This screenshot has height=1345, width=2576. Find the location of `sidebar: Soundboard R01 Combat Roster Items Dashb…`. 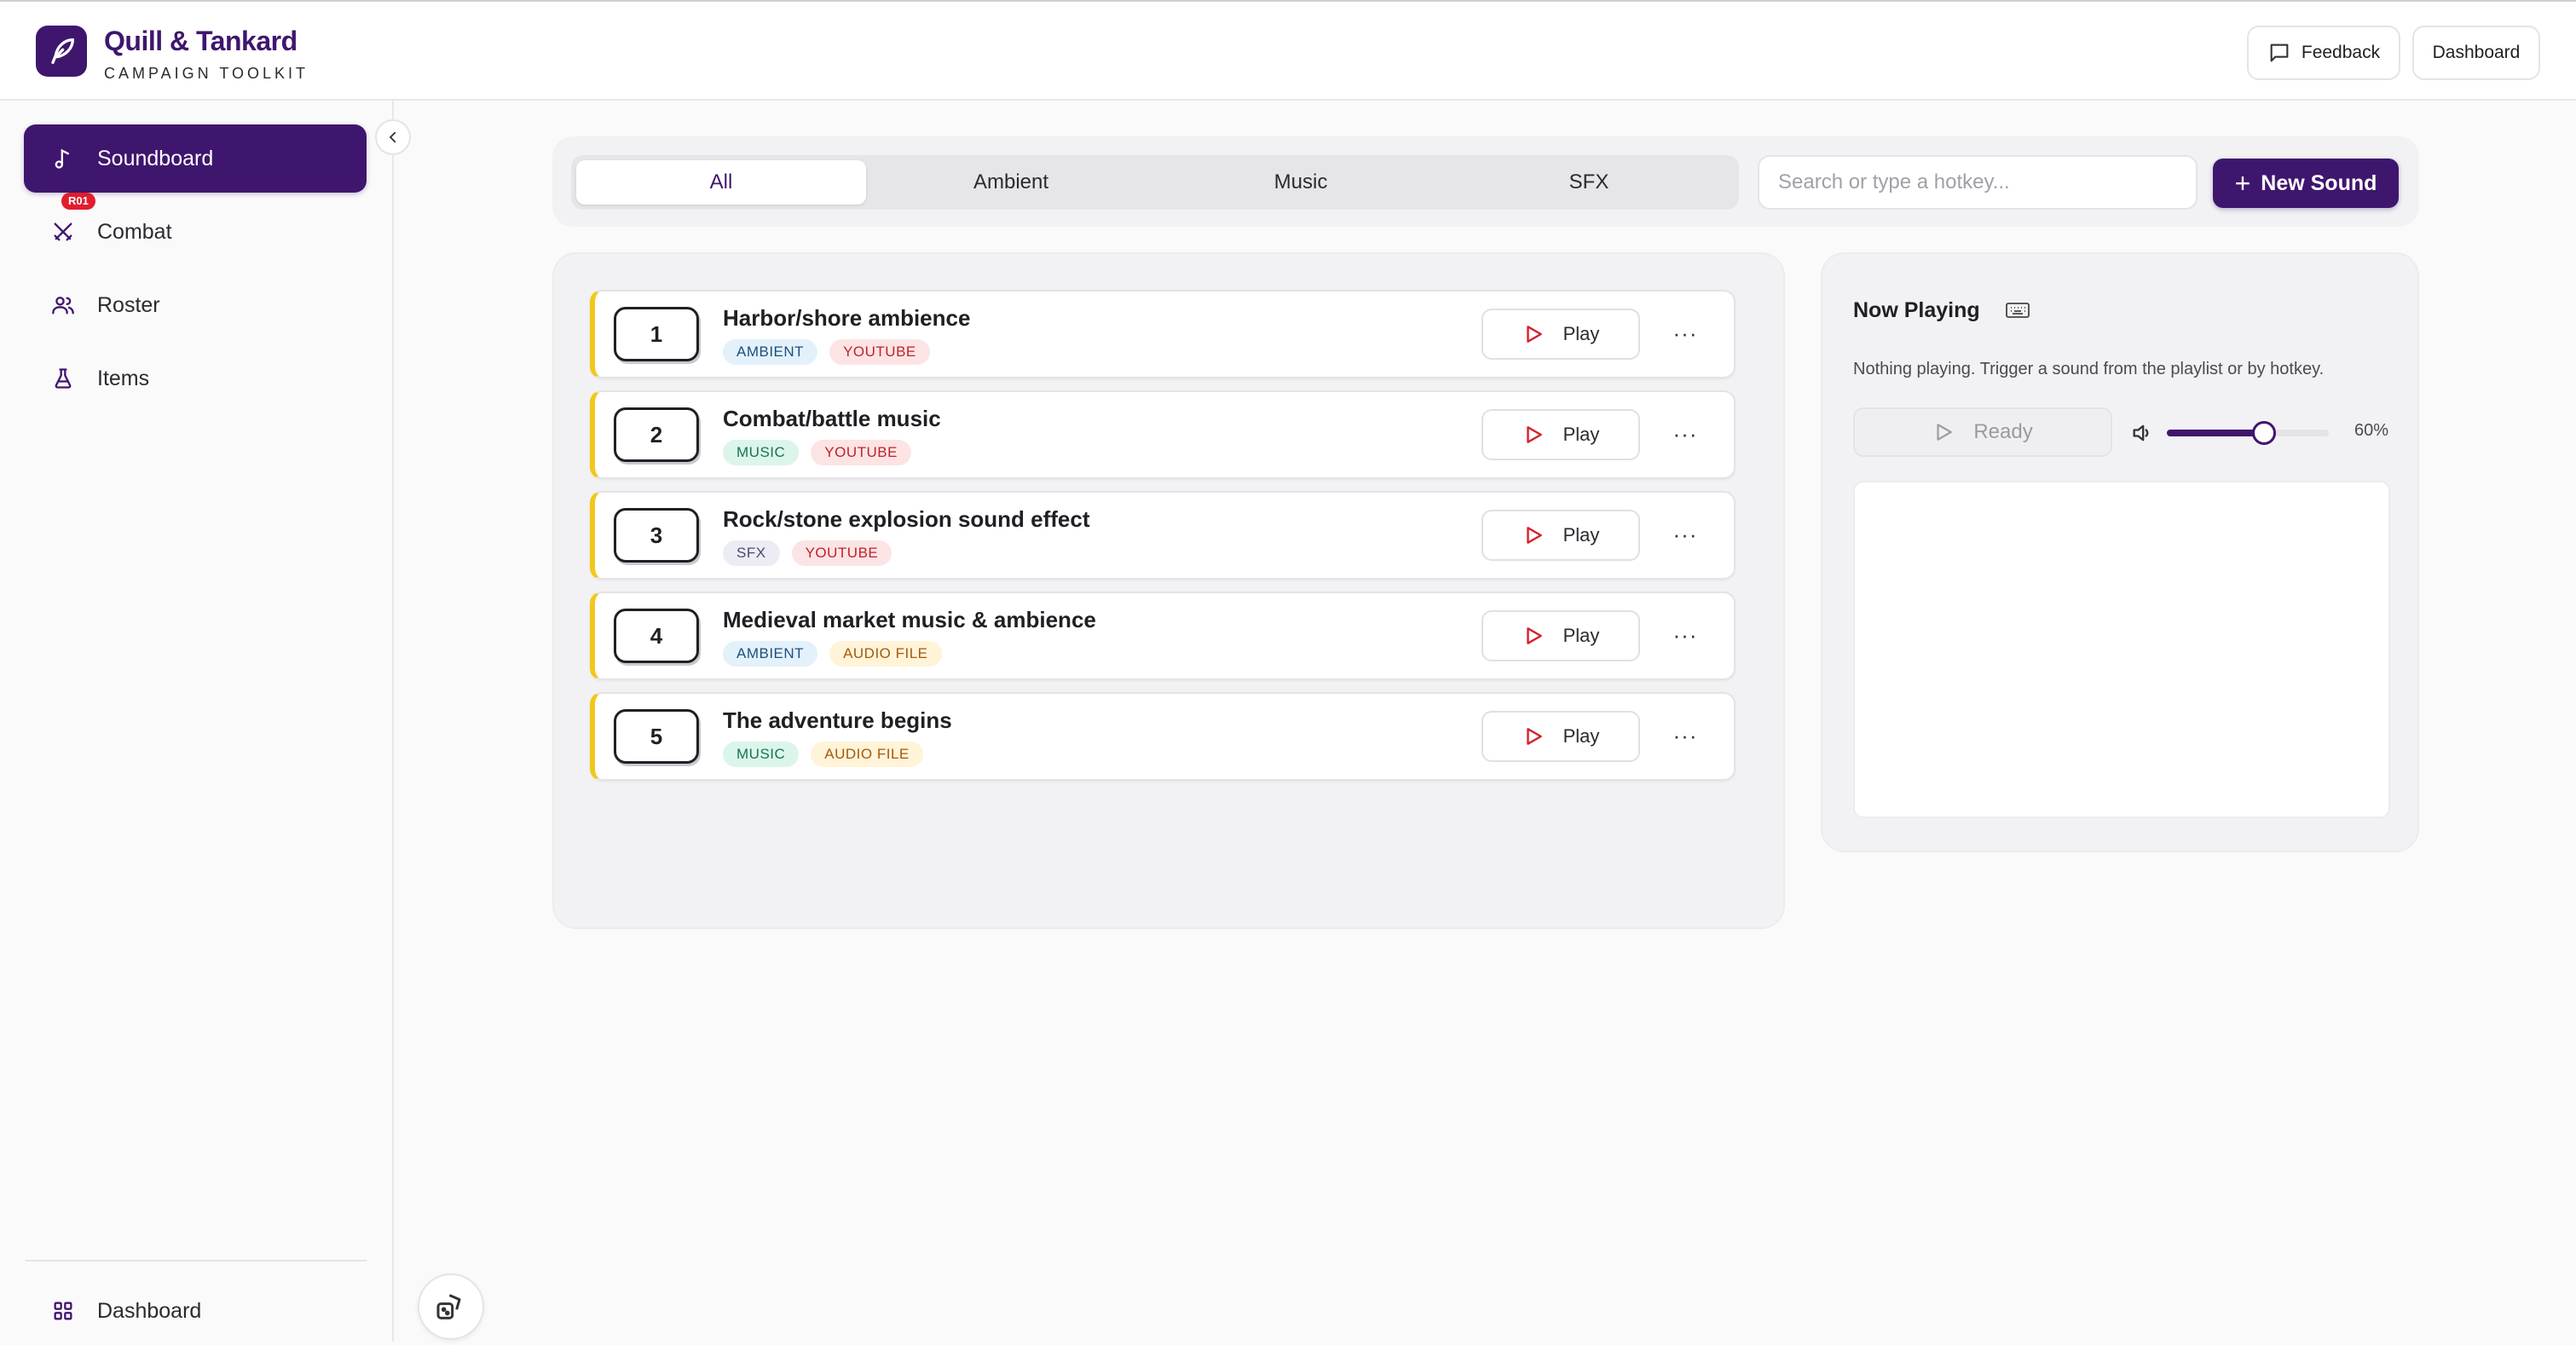

sidebar: Soundboard R01 Combat Roster Items Dashb… is located at coordinates (197, 721).